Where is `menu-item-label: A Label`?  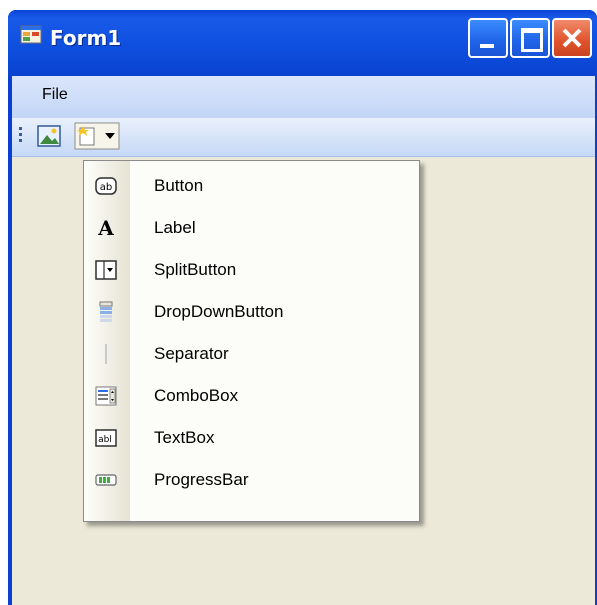
menu-item-label: A Label is located at coordinates (251, 228).